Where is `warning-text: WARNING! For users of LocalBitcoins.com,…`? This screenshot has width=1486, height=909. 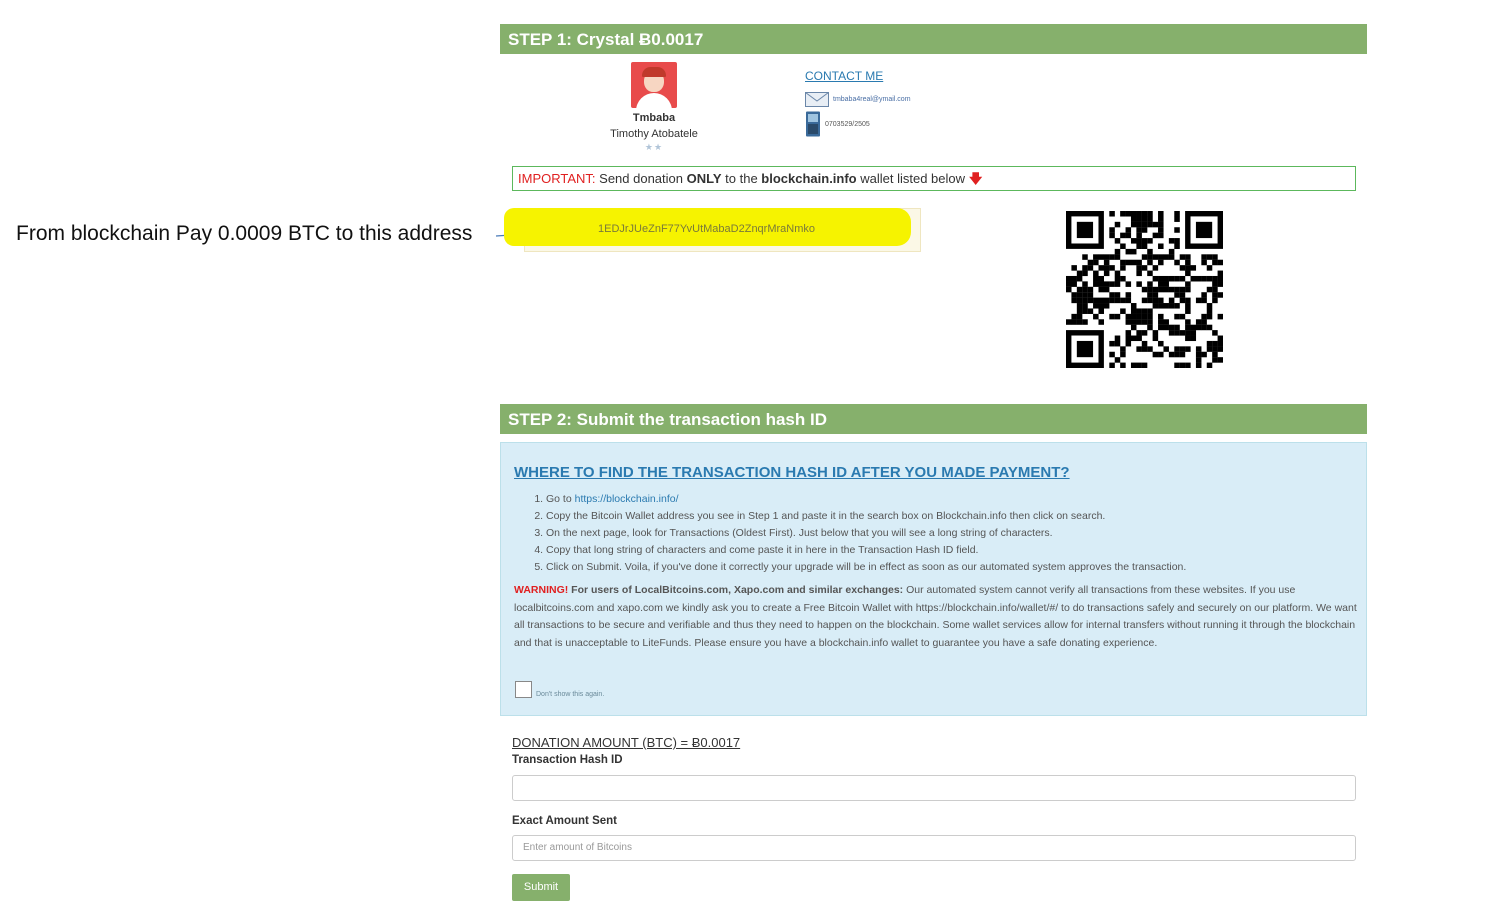 warning-text: WARNING! For users of LocalBitcoins.com,… is located at coordinates (935, 616).